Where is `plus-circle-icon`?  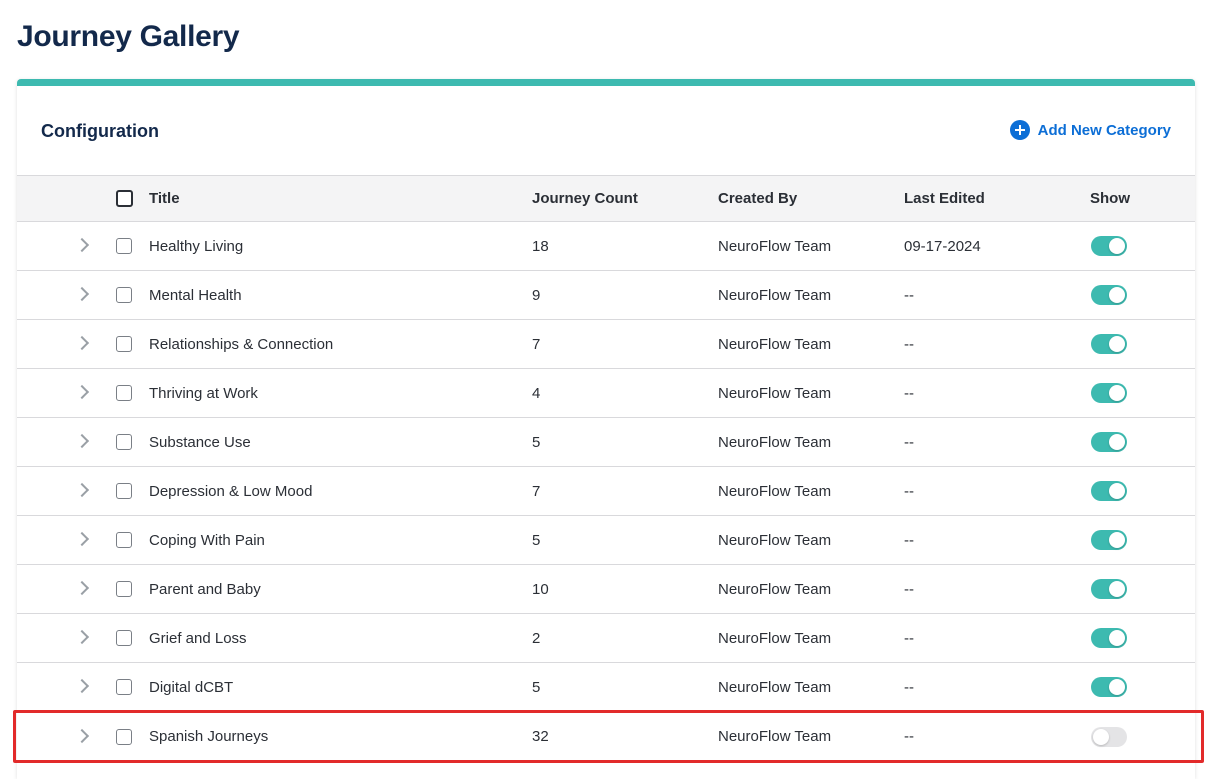
plus-circle-icon is located at coordinates (1019, 130).